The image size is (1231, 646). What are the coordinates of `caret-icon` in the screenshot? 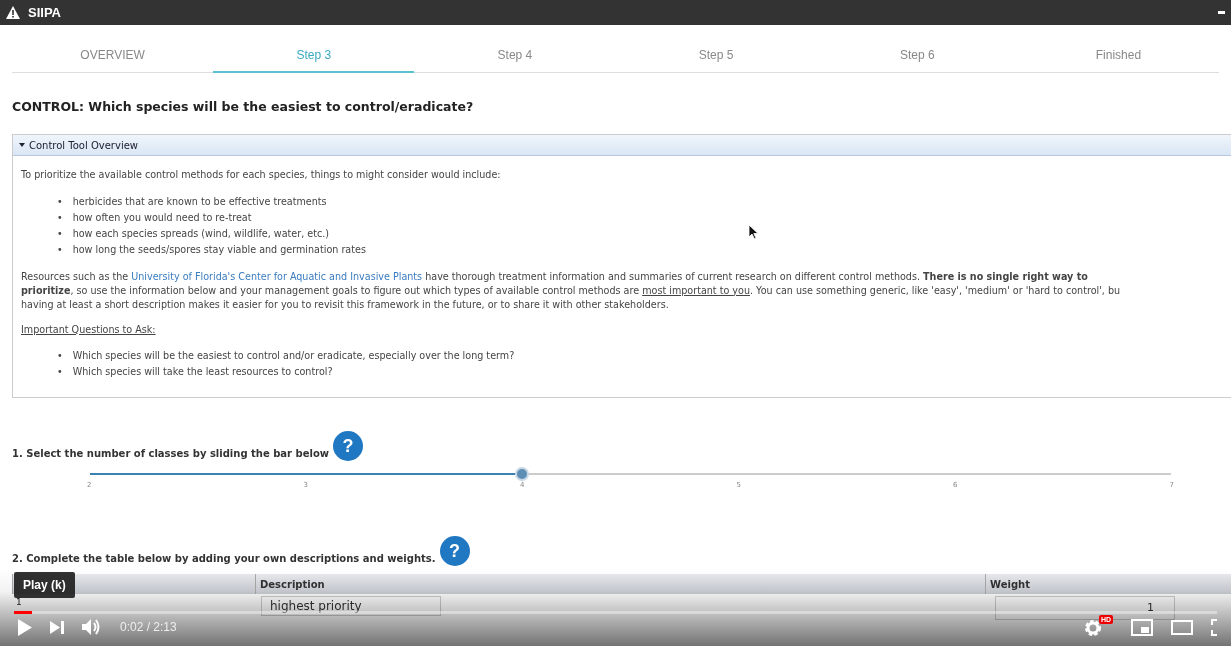 It's located at (22, 145).